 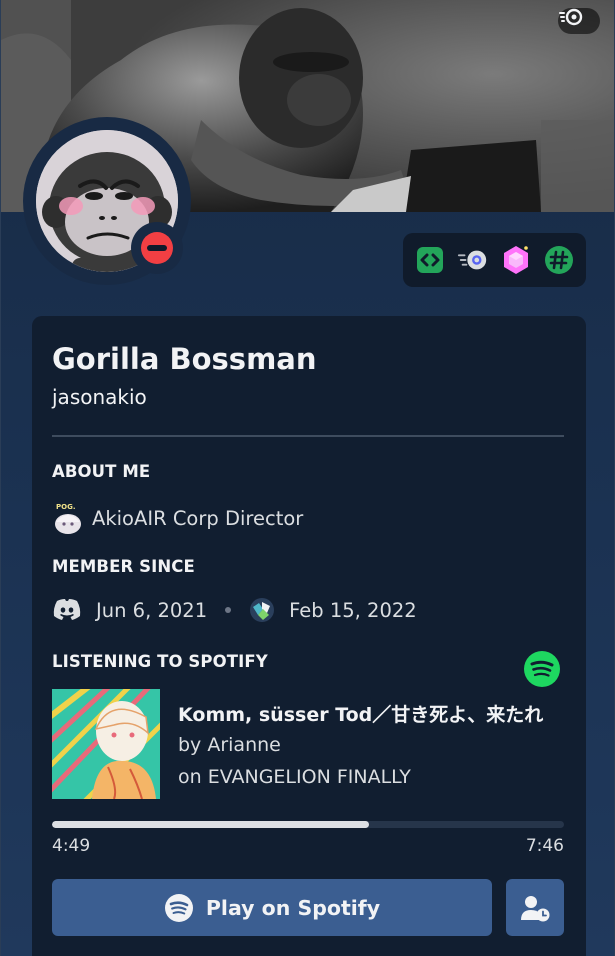 What do you see at coordinates (369, 713) in the screenshot?
I see `track-title: Komm, süsser Tod／甘き死よ、来たれ` at bounding box center [369, 713].